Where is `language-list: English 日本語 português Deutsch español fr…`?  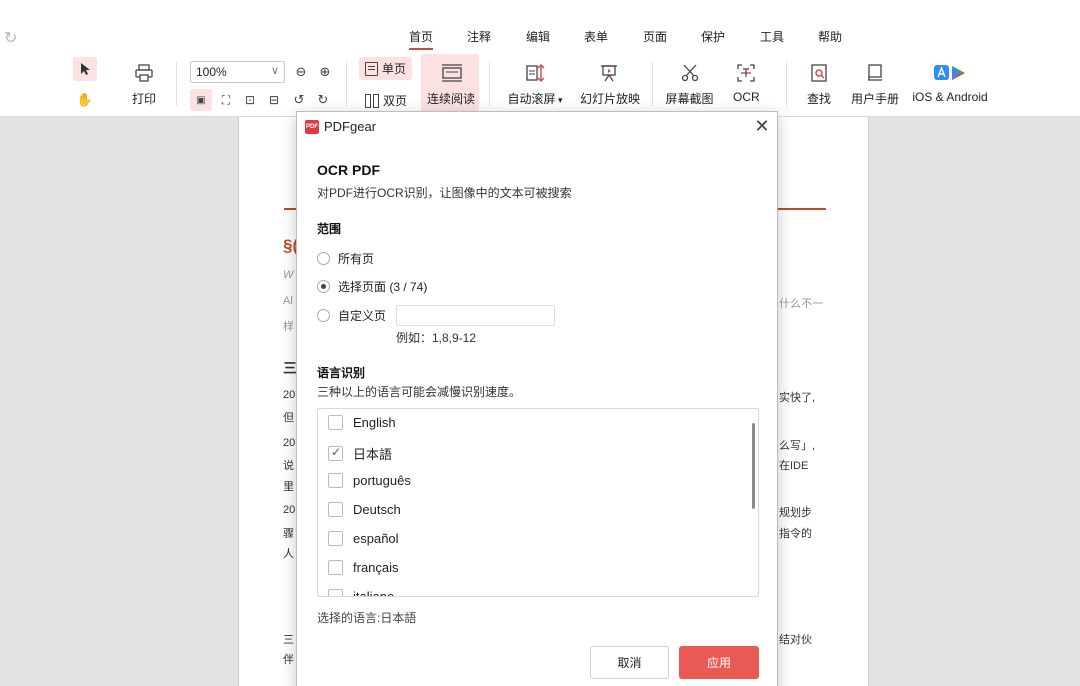
language-list: English 日本語 português Deutsch español fr… is located at coordinates (538, 502).